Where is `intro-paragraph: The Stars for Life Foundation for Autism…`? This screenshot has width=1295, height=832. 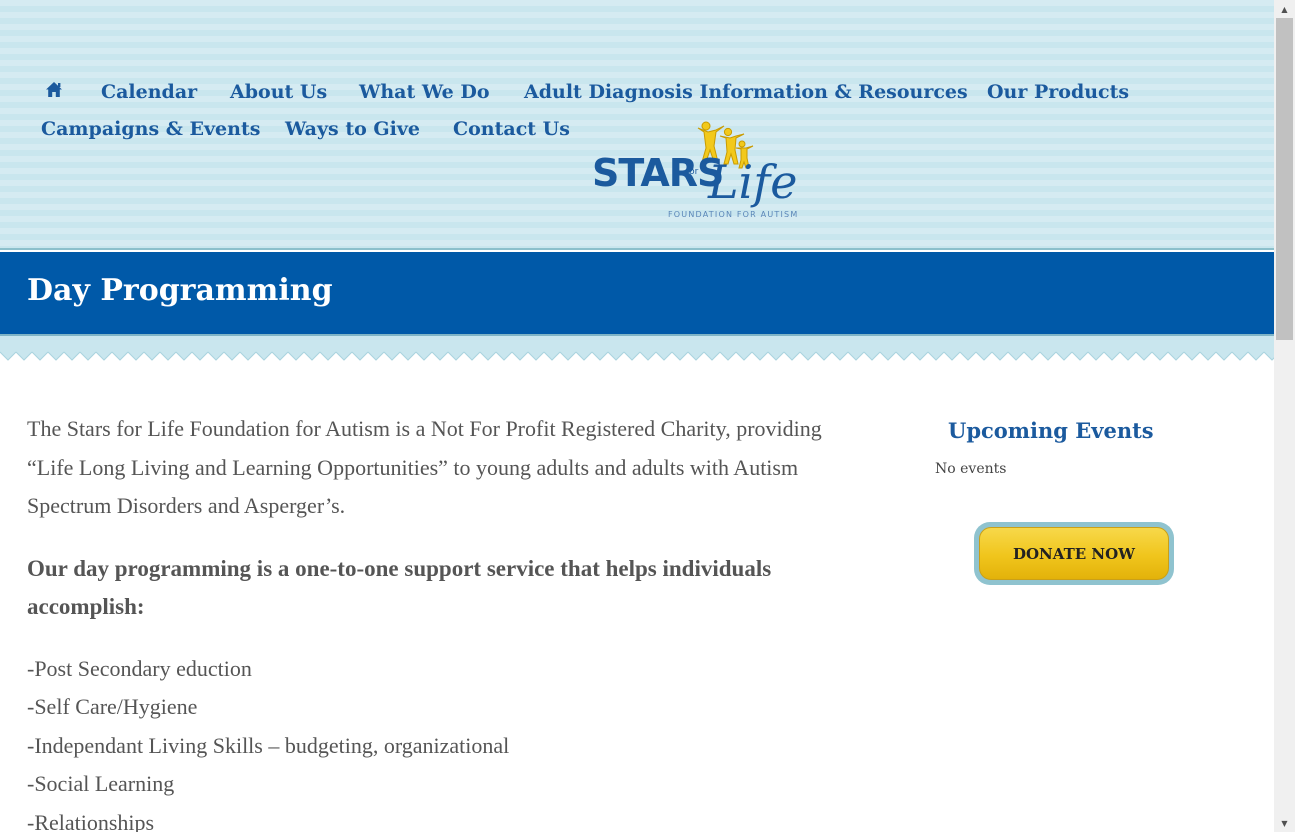
intro-paragraph: The Stars for Life Foundation for Autism… is located at coordinates (424, 467).